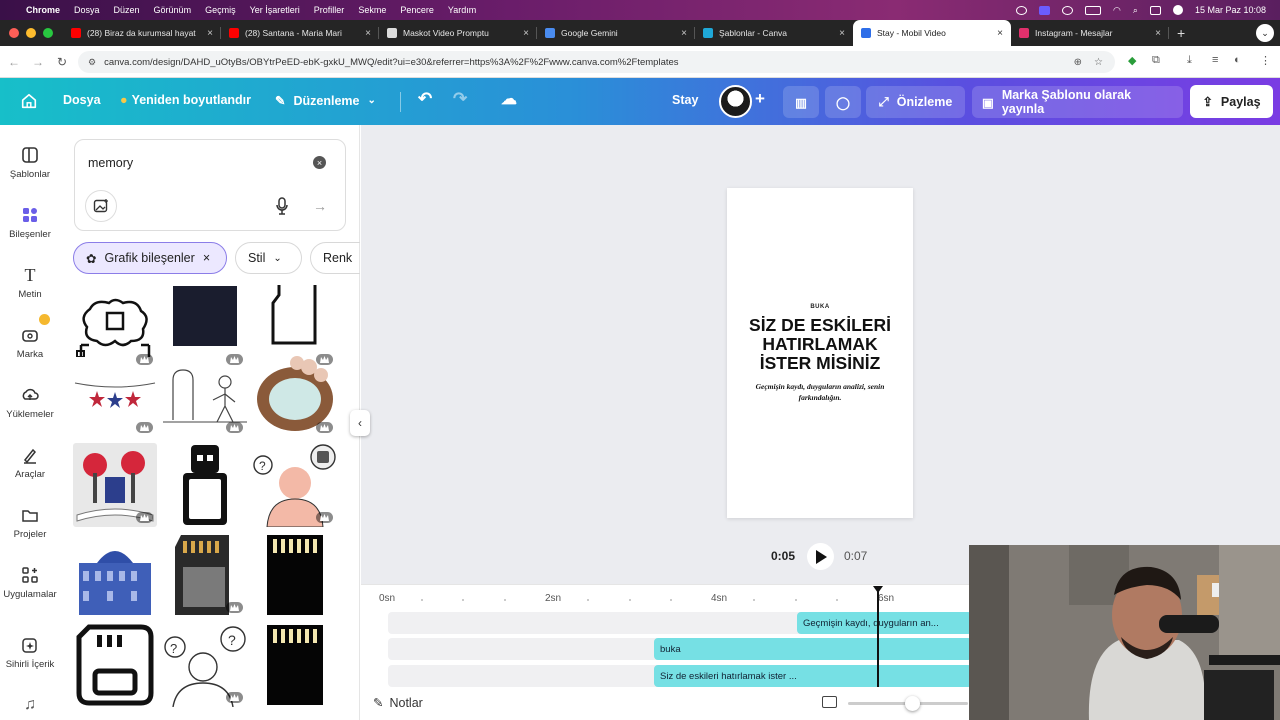 The width and height of the screenshot is (1280, 720). I want to click on rail-item-text: T Metin, so click(30, 283).